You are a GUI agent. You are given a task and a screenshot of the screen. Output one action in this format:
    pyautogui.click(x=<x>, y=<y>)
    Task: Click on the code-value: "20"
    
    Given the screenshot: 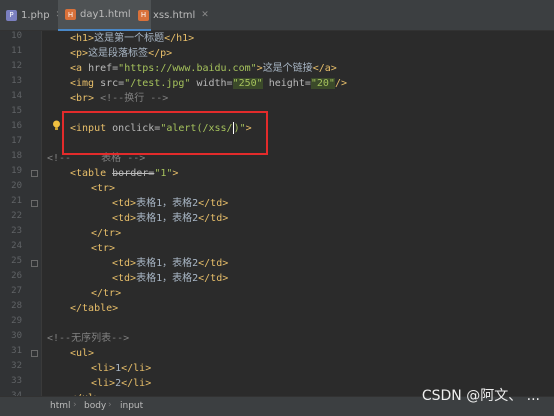 What is the action you would take?
    pyautogui.click(x=322, y=83)
    